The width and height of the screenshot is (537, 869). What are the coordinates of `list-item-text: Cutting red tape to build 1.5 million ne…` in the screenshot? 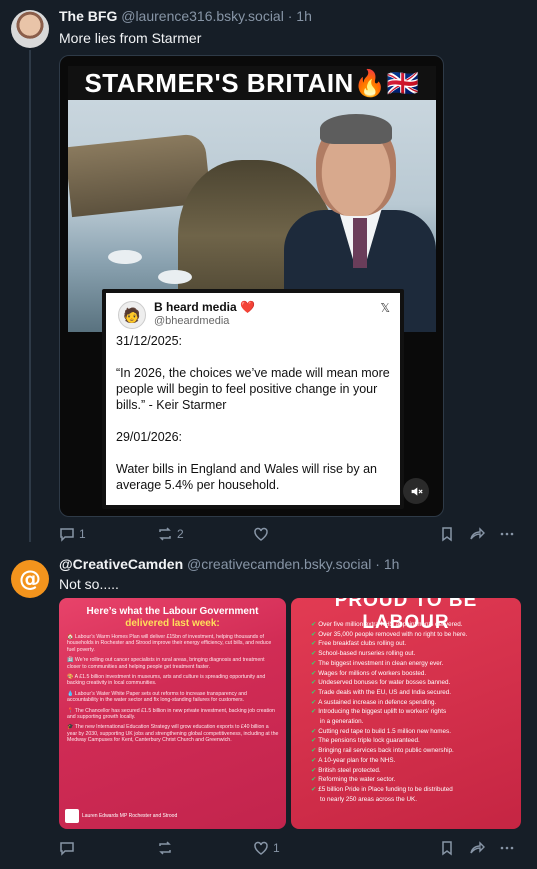 It's located at (384, 731).